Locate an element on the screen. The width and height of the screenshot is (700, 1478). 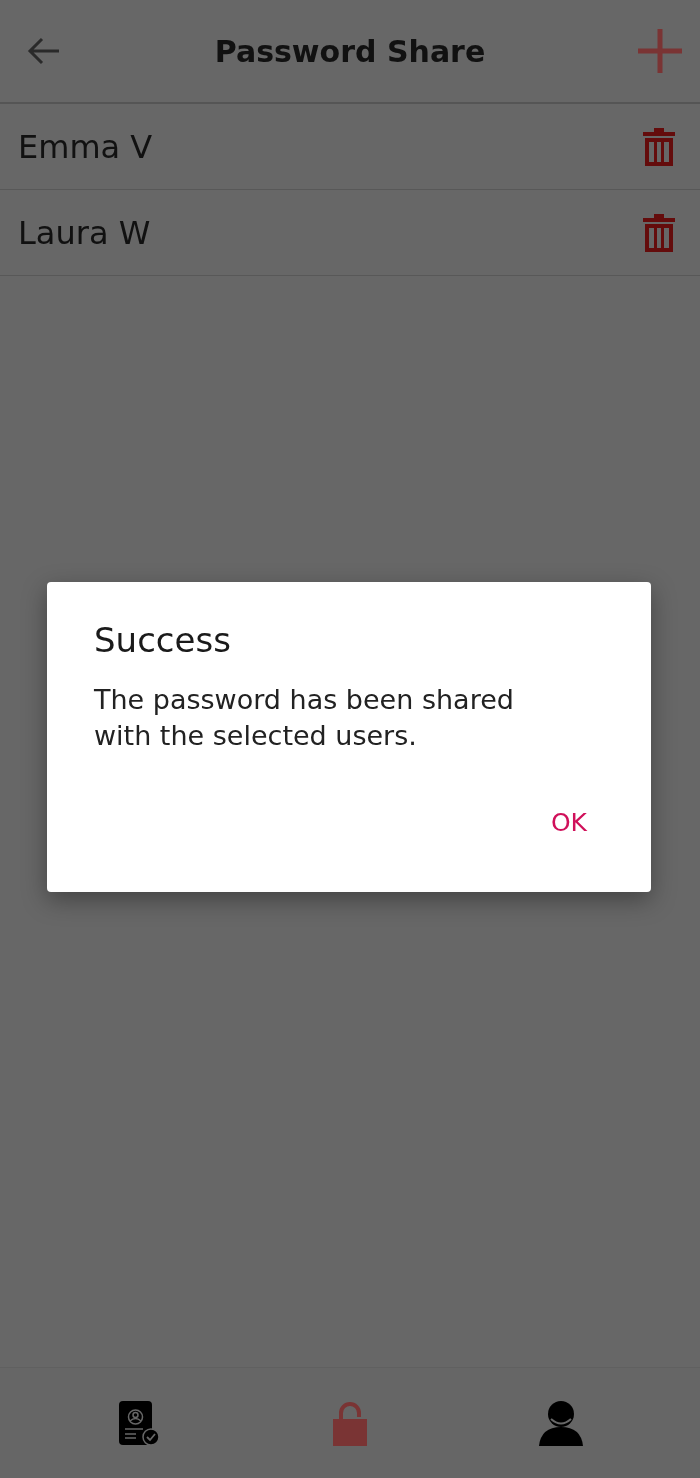
user-icon is located at coordinates (560, 1423).